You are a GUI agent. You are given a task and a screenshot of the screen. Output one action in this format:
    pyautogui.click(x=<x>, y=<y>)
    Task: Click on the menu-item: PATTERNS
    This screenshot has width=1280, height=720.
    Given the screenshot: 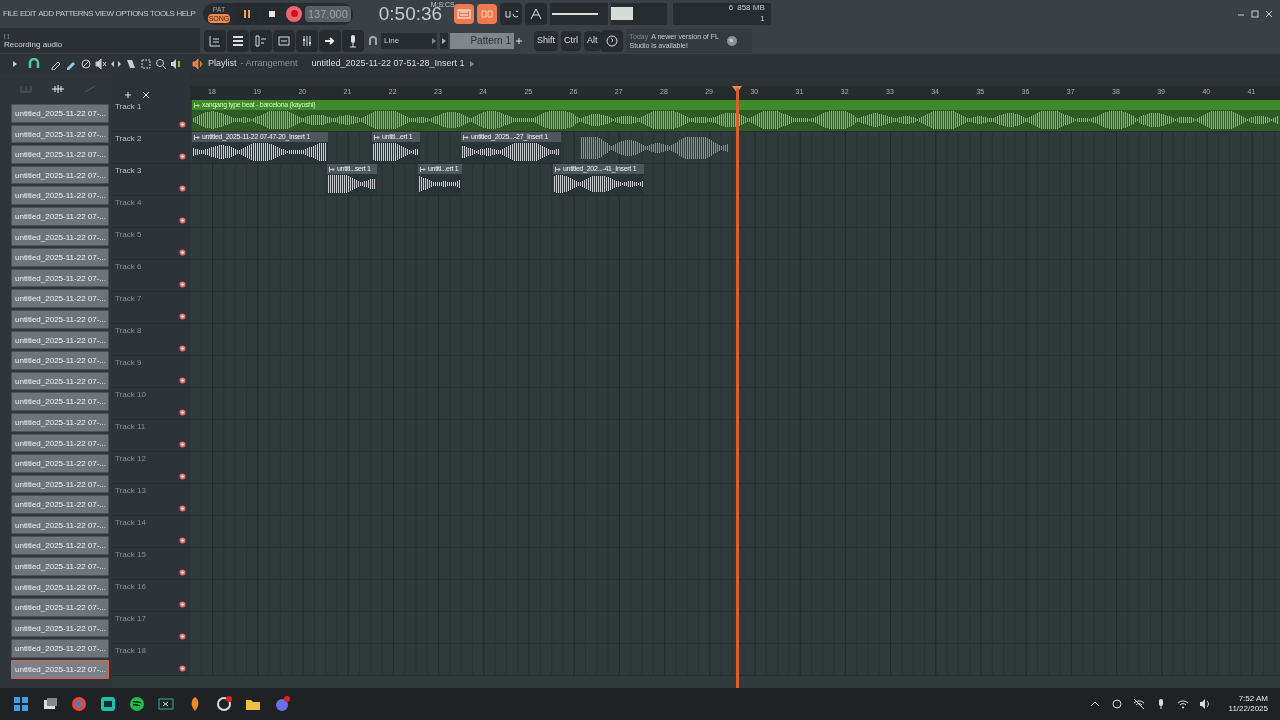 What is the action you would take?
    pyautogui.click(x=74, y=13)
    